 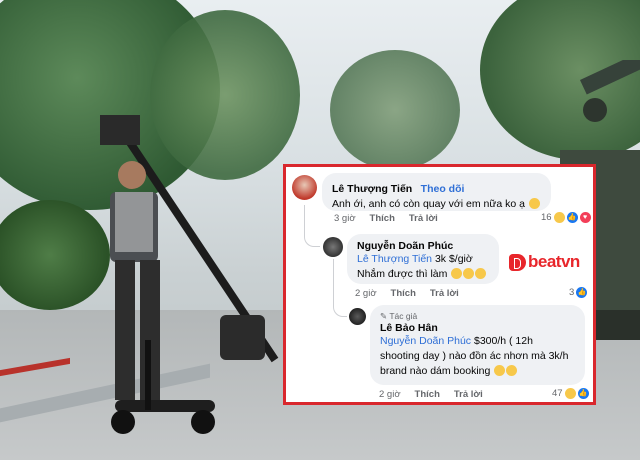 What do you see at coordinates (546, 217) in the screenshot?
I see `reaction-count: 16` at bounding box center [546, 217].